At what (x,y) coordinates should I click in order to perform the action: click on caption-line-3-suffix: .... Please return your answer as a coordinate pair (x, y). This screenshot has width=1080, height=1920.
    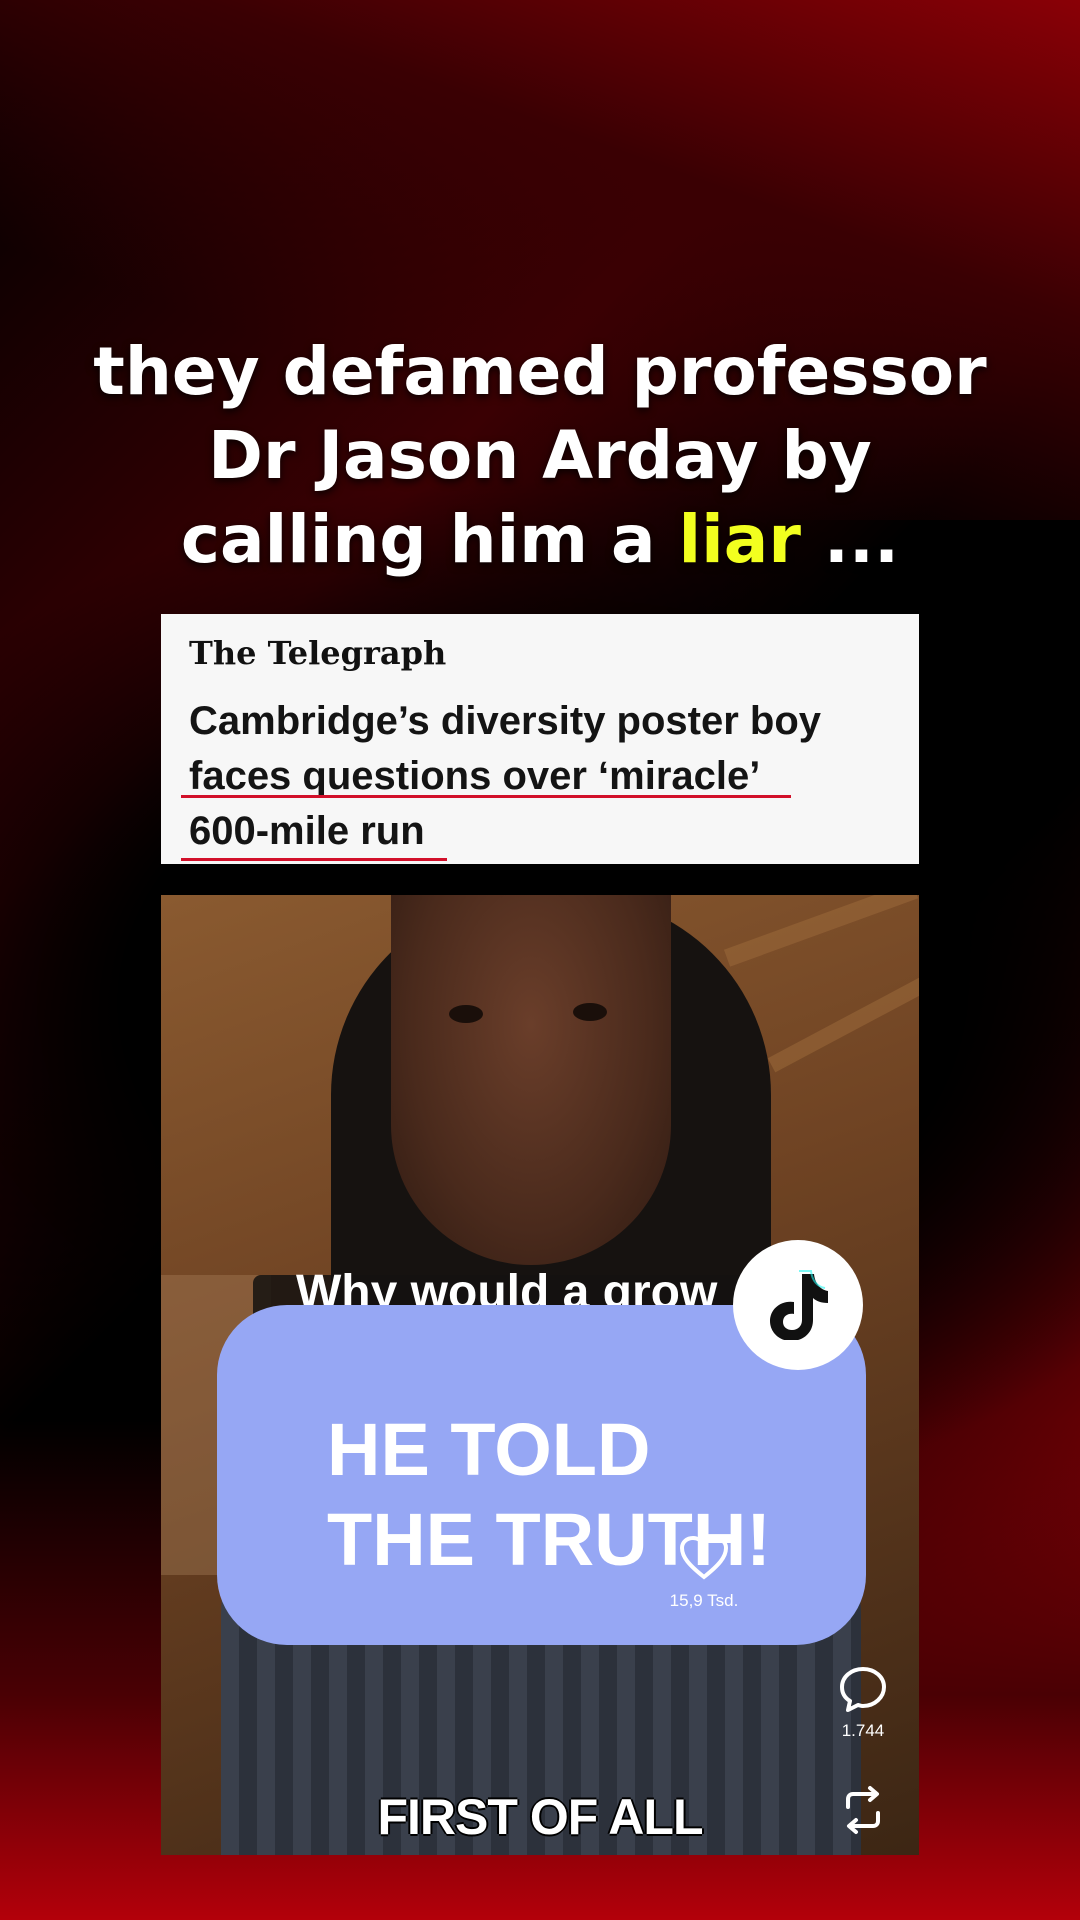
    Looking at the image, I should click on (850, 539).